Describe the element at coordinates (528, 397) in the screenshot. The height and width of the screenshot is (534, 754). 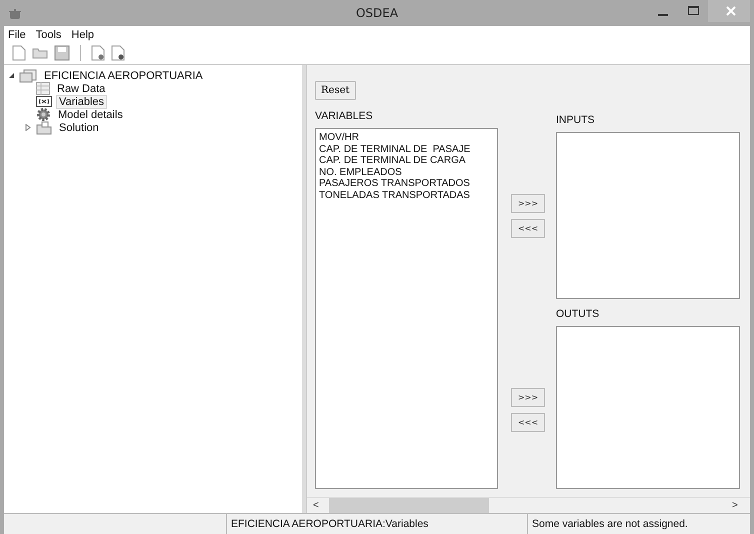
I see `add-output-button: >>>` at that location.